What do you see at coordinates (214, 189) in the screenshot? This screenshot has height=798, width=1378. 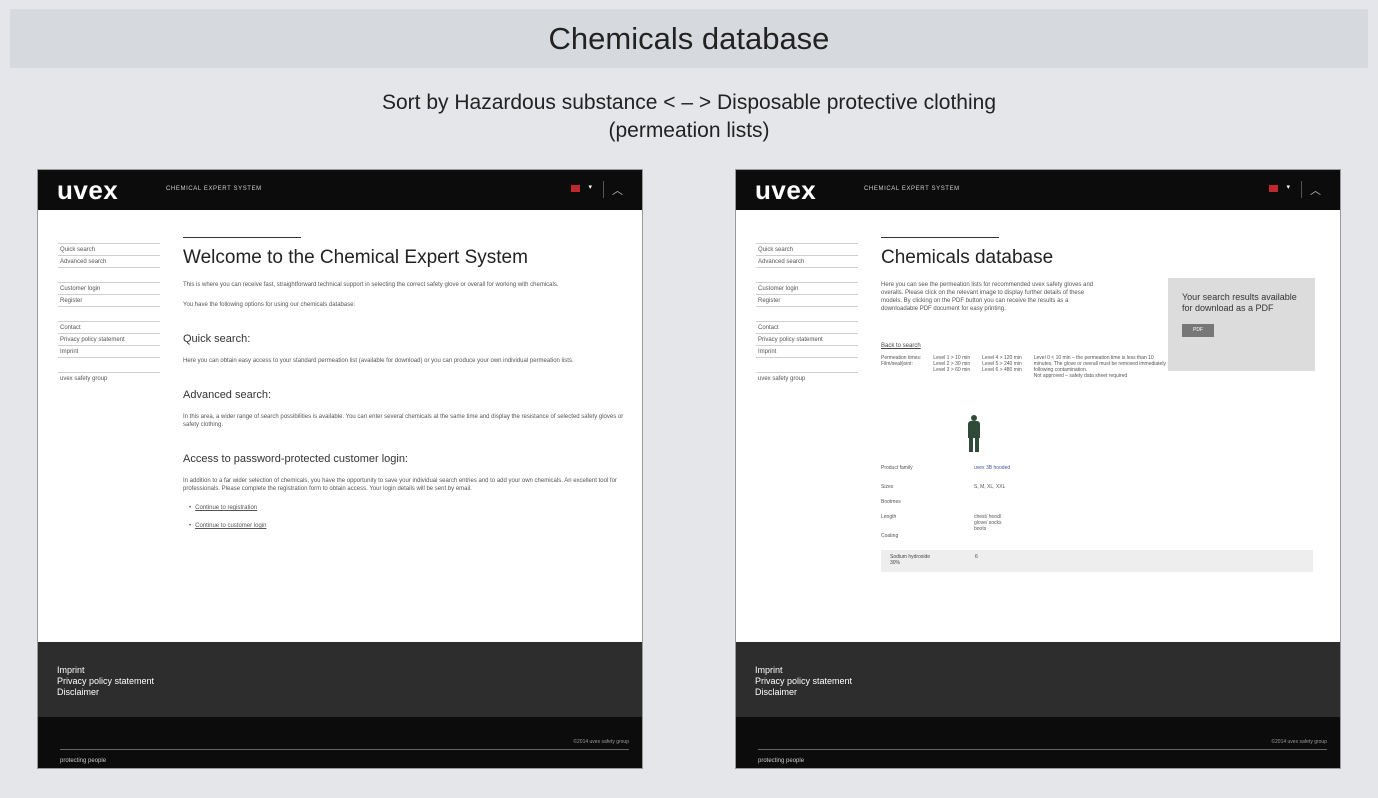 I see `system-name: CHEMICAL EXPERT SYSTEM` at bounding box center [214, 189].